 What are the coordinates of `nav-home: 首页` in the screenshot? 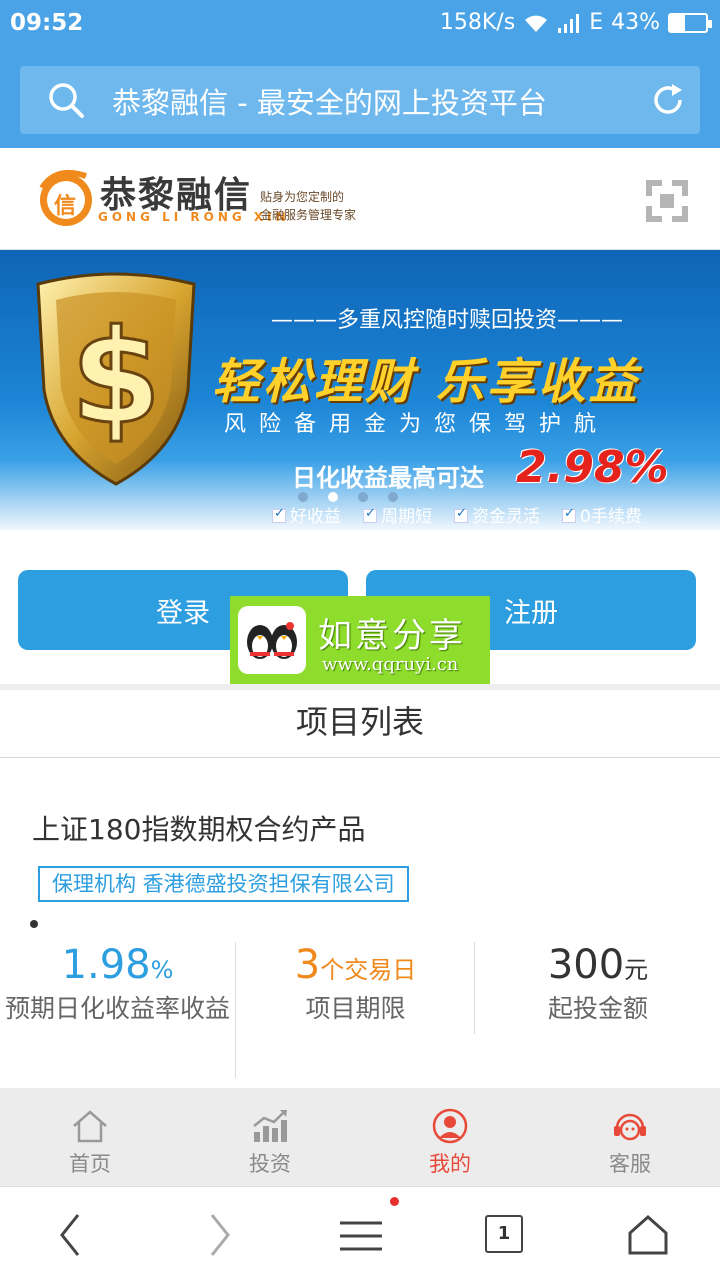 It's located at (90, 1137).